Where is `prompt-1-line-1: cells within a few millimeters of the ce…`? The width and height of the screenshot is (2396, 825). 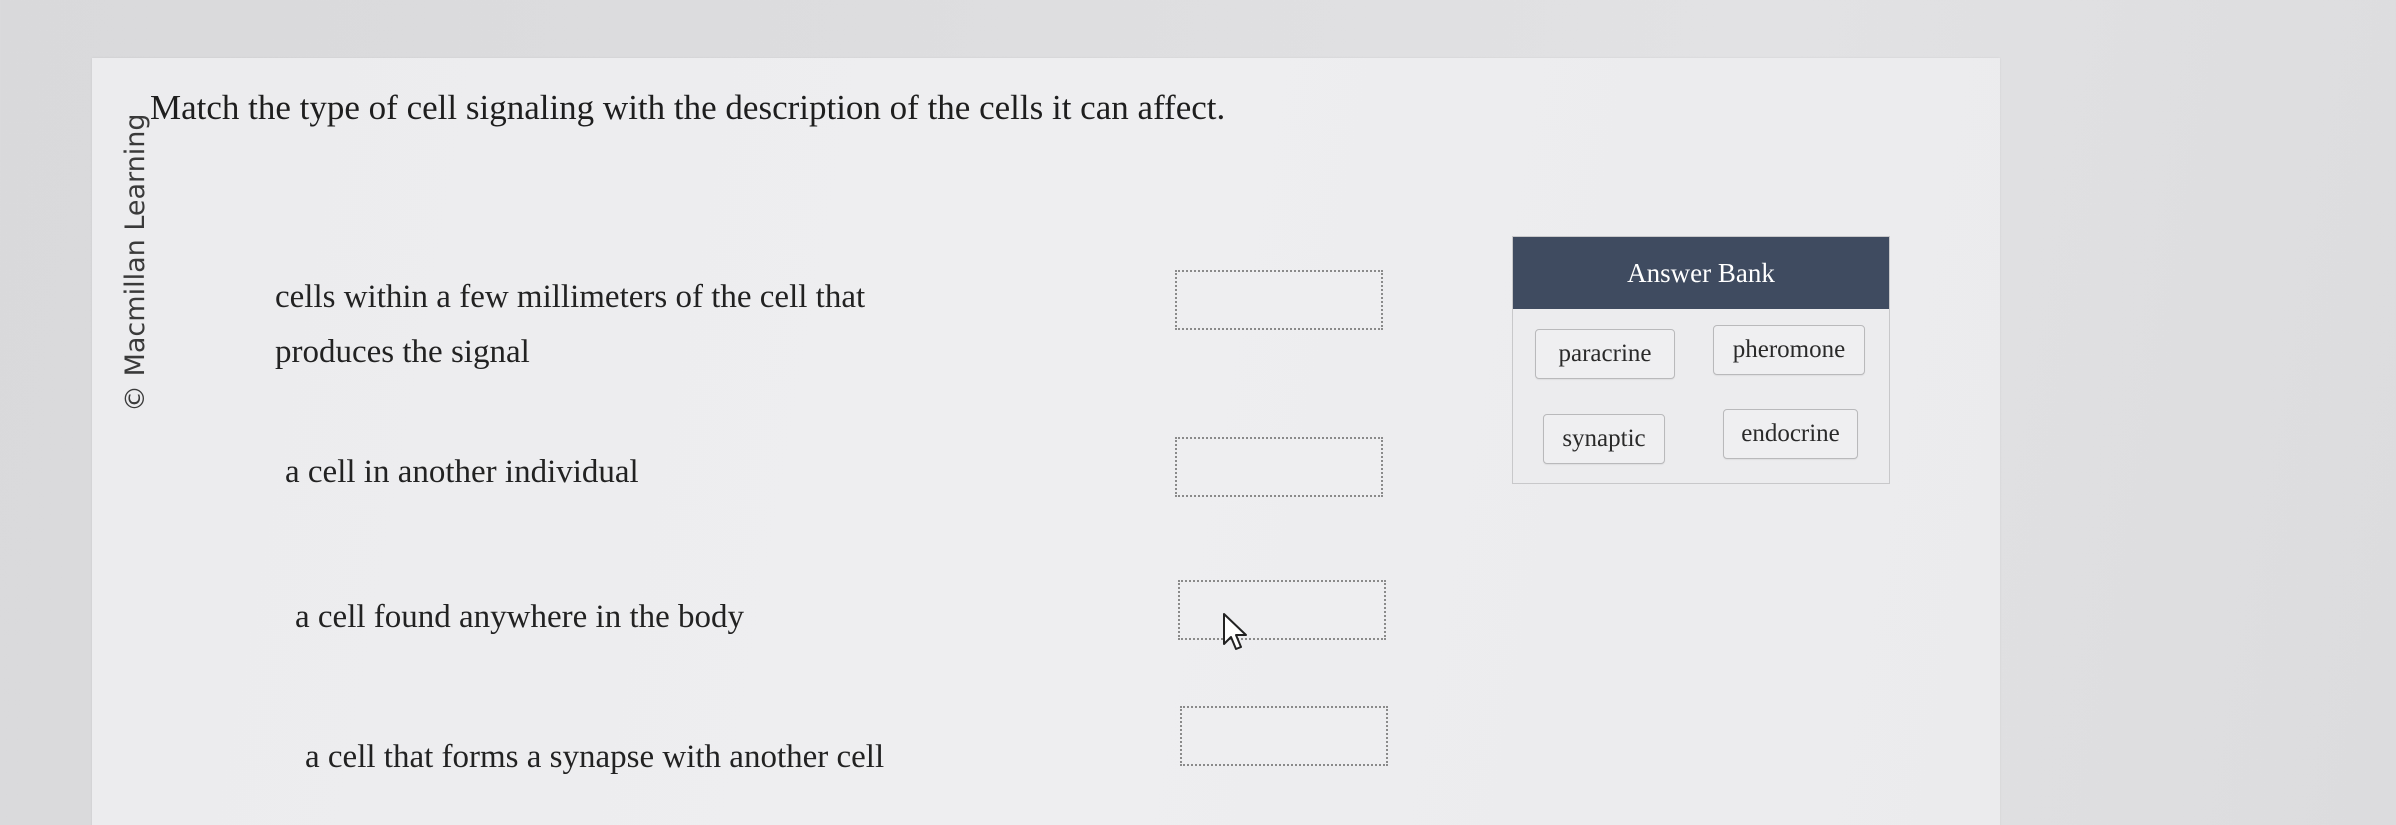
prompt-1-line-1: cells within a few millimeters of the ce… is located at coordinates (570, 297).